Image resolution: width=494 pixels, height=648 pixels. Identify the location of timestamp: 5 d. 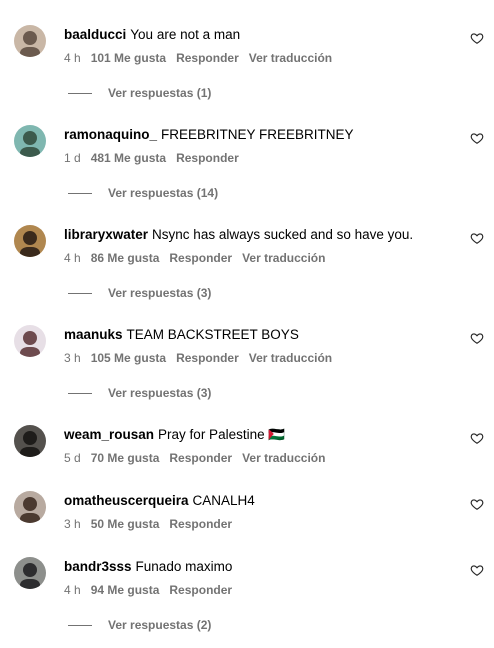
(72, 458).